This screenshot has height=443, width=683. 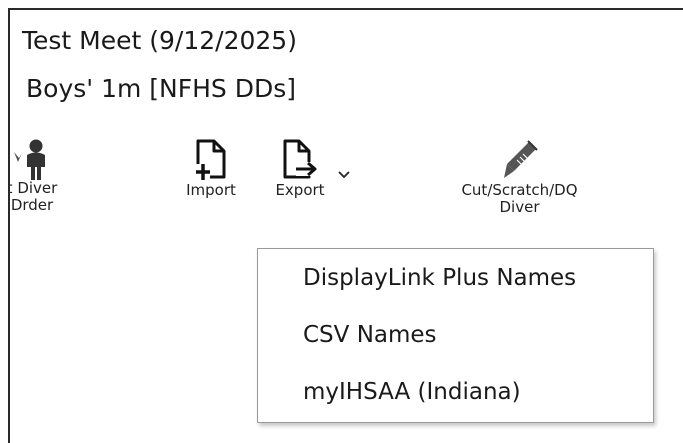 What do you see at coordinates (33, 188) in the screenshot?
I see `diver-order-label-line1: t Diver` at bounding box center [33, 188].